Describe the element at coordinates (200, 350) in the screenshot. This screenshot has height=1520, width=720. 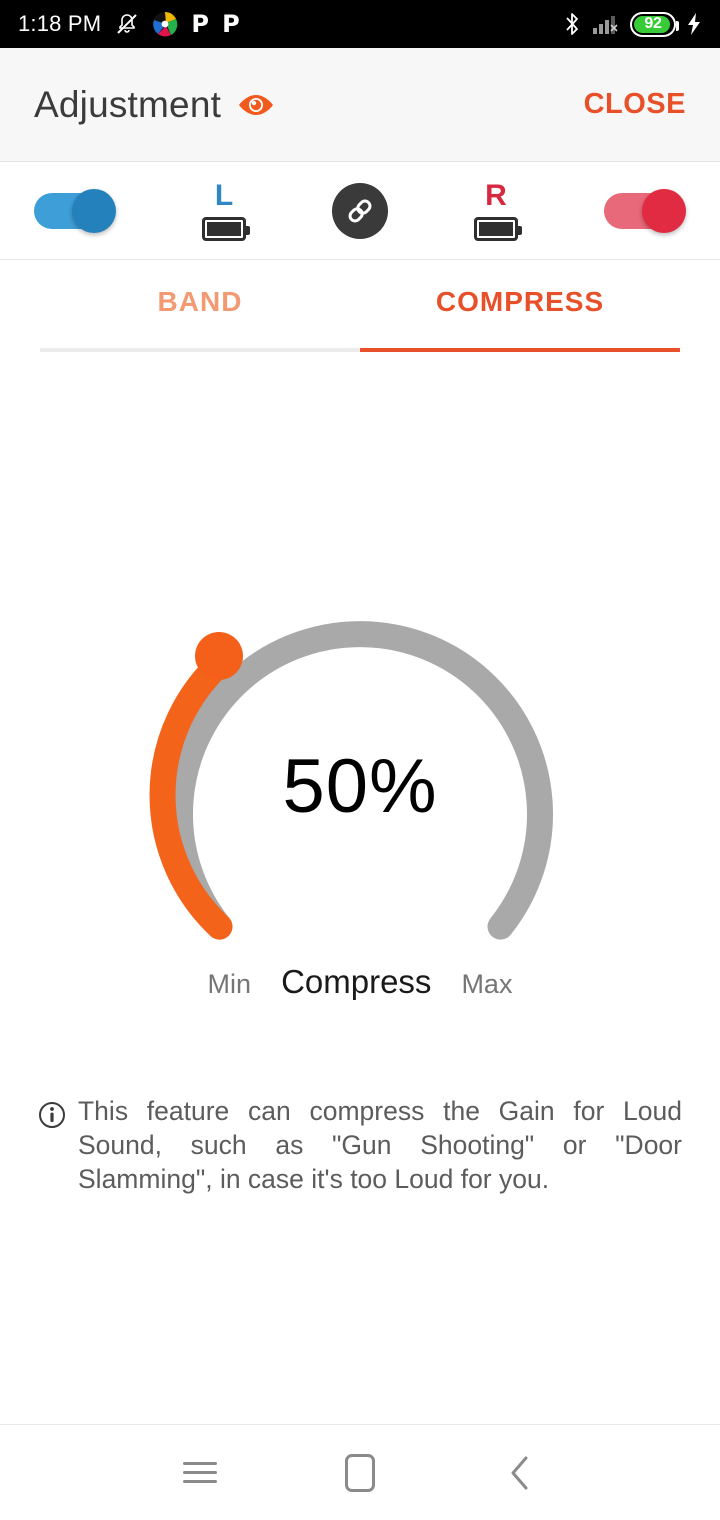
I see `tab-indicator-inactive` at that location.